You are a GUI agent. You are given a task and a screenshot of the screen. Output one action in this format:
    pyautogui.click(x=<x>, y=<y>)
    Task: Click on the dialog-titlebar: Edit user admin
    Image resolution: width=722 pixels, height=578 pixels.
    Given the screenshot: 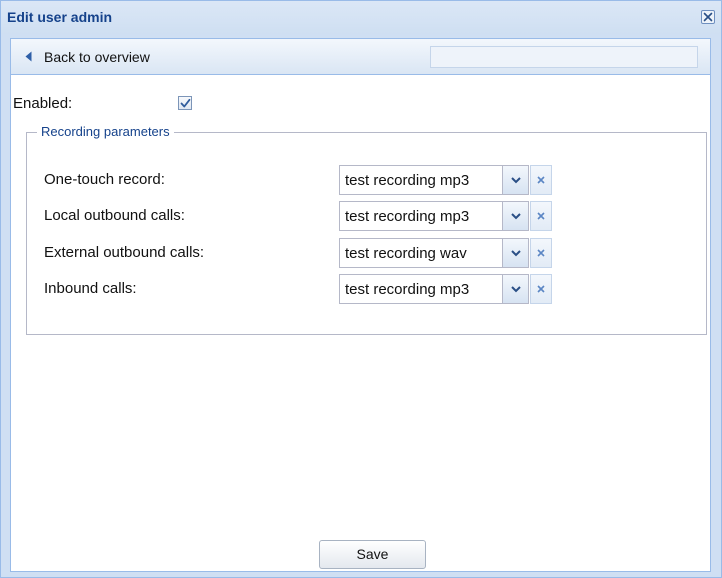 What is the action you would take?
    pyautogui.click(x=361, y=17)
    